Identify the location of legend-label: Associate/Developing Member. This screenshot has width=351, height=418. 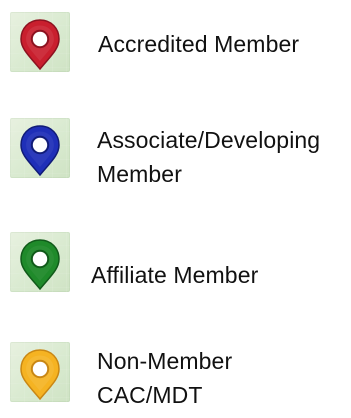
(208, 157).